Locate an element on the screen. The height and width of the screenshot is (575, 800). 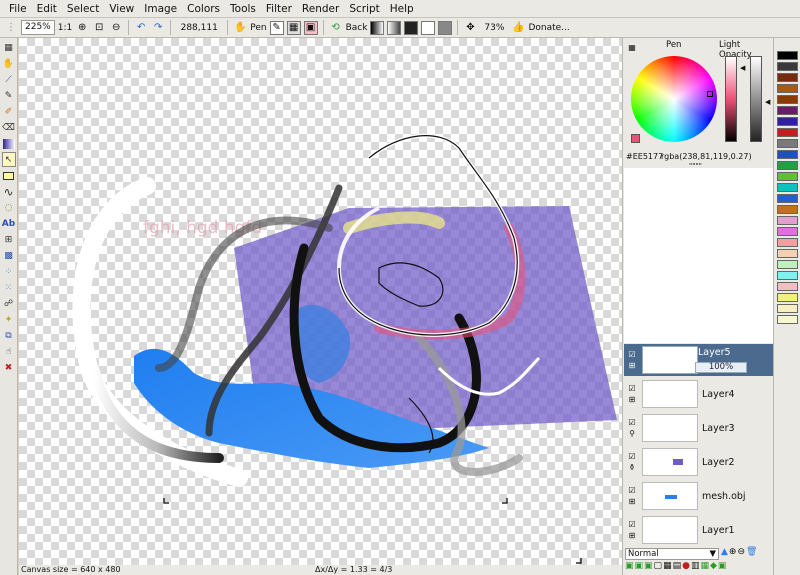
move-icon: ✥ is located at coordinates (470, 28).